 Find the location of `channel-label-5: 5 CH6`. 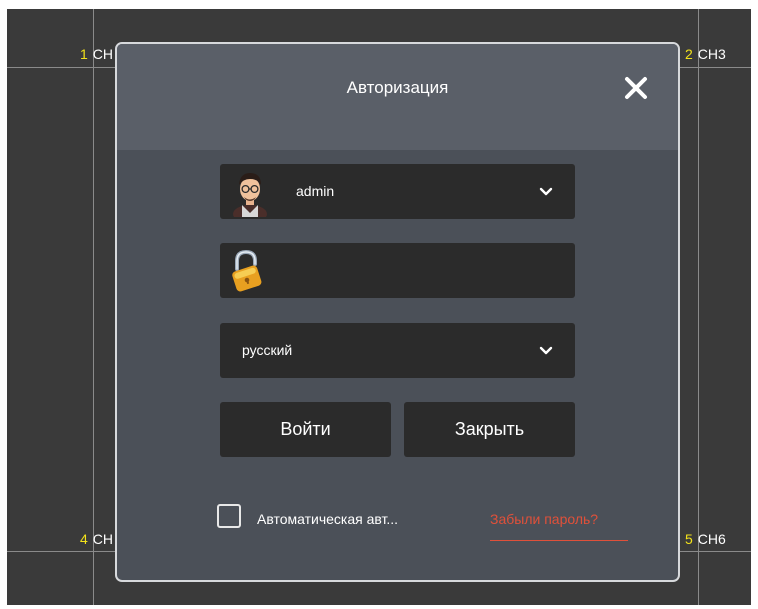

channel-label-5: 5 CH6 is located at coordinates (705, 539).